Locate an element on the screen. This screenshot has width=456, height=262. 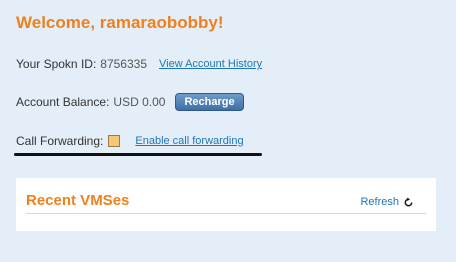
spokn-id-label: Your Spokn ID: is located at coordinates (56, 64).